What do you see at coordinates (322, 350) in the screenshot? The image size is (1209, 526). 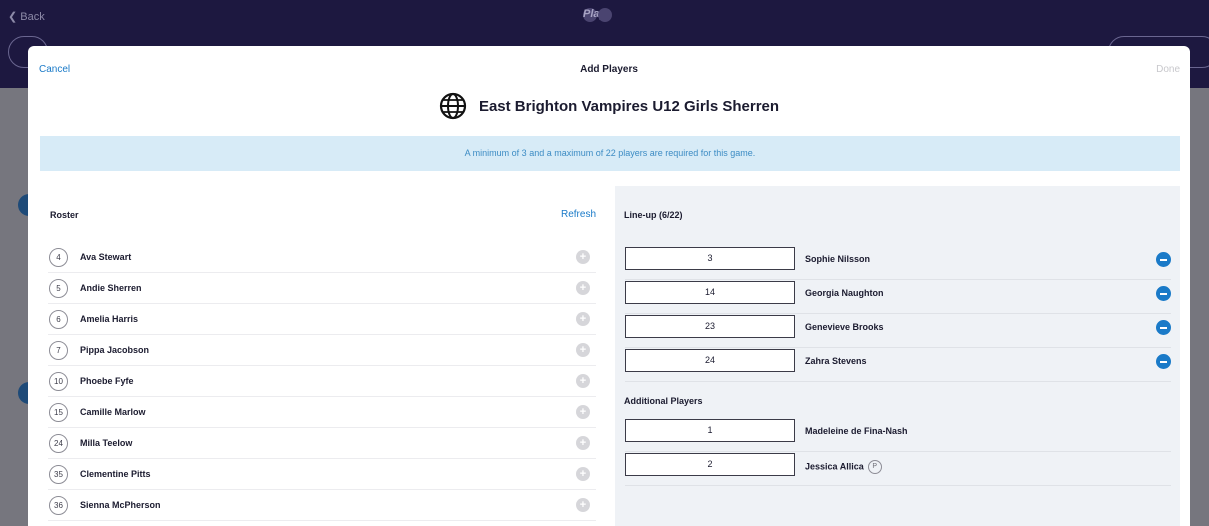 I see `roster-player-row: 7 Pippa Jacobson +` at bounding box center [322, 350].